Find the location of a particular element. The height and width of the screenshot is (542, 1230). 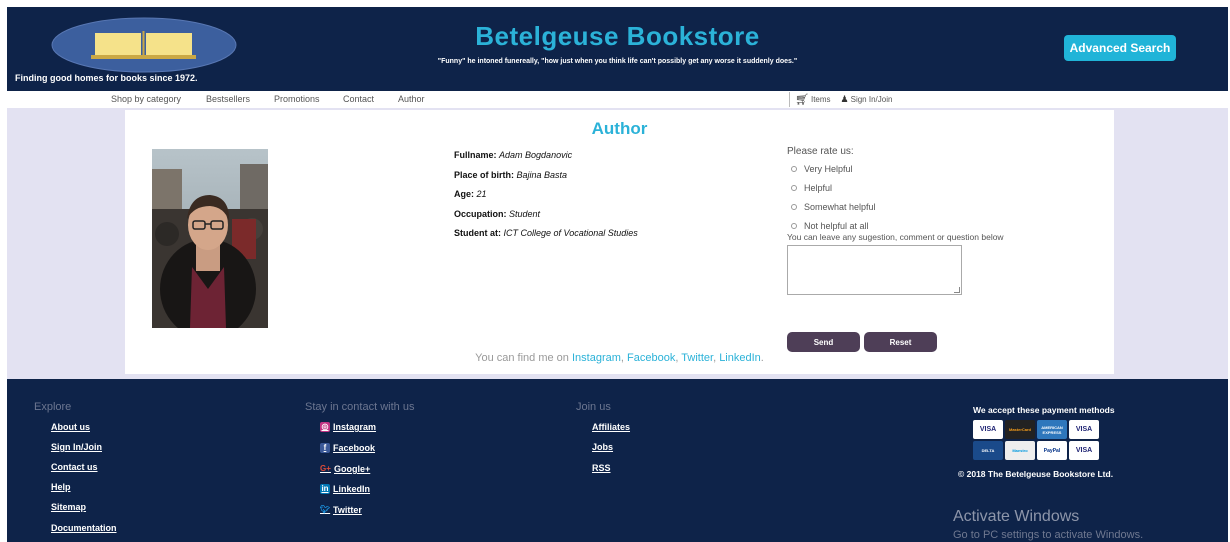

rating-option-somewhat-helpful: Somewhat helpful is located at coordinates (895, 206).